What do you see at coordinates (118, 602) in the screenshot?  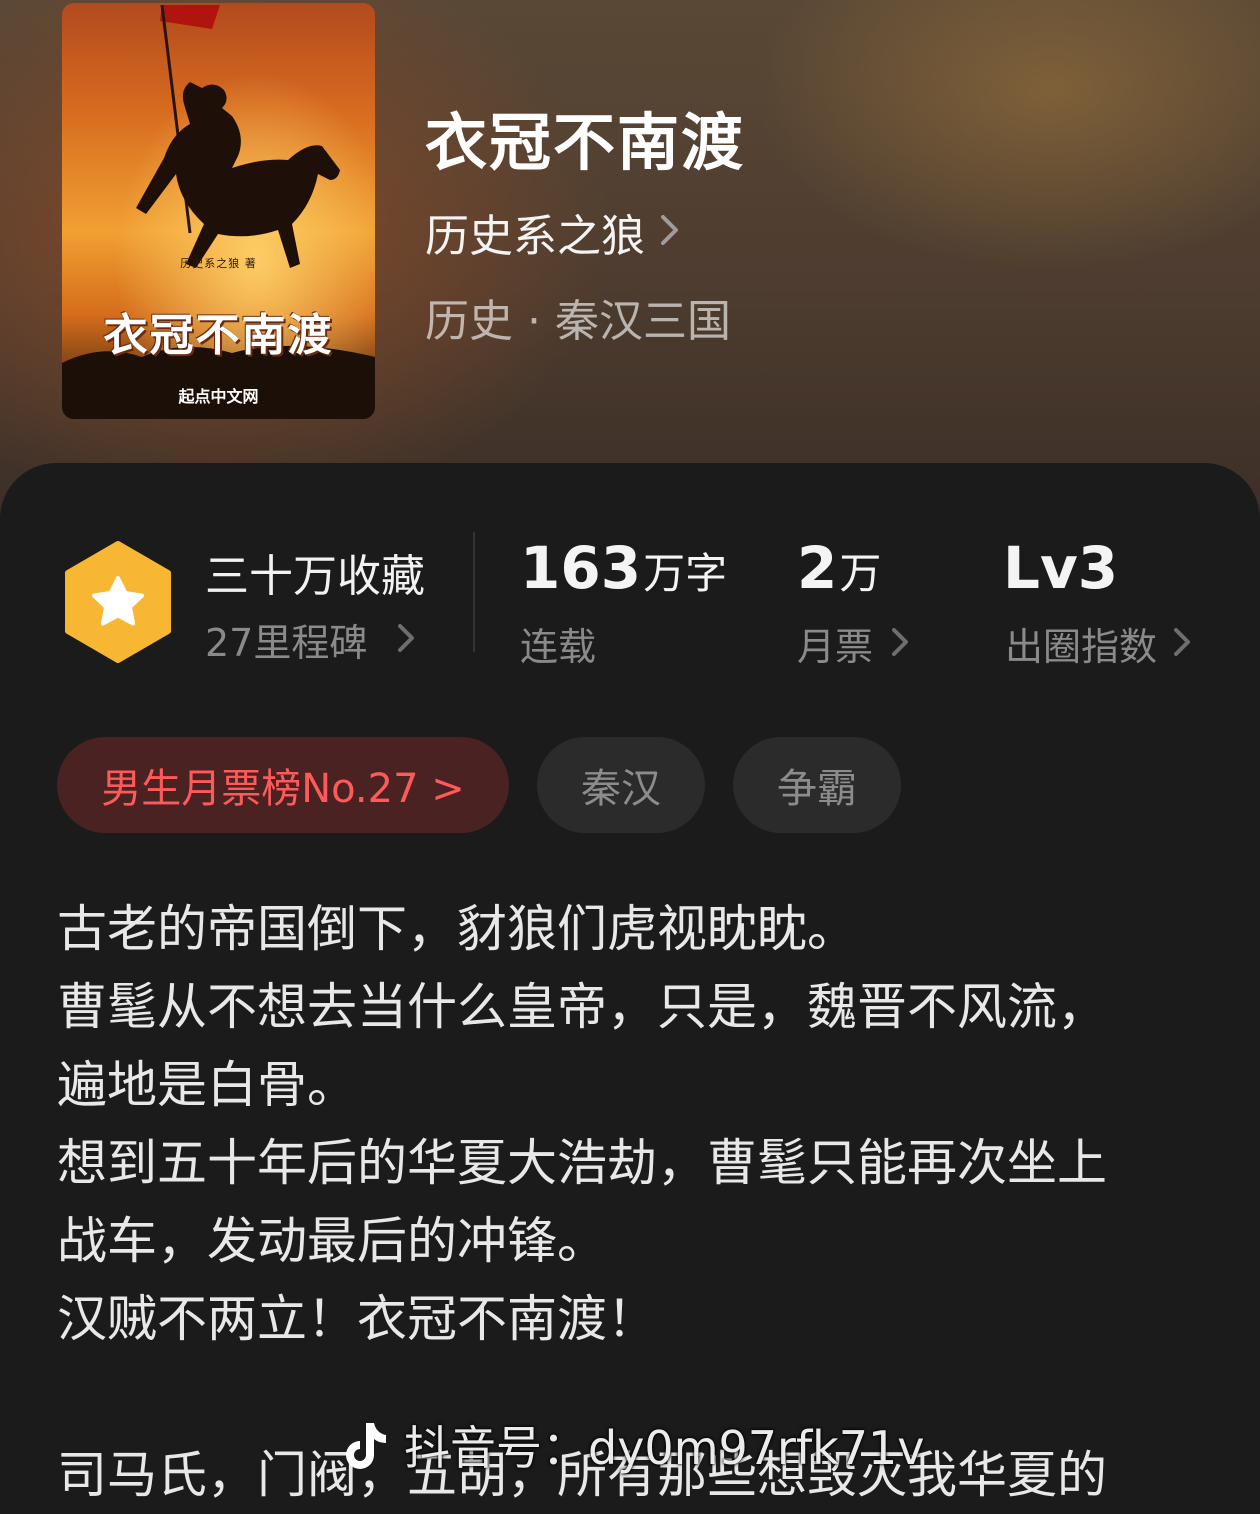 I see `star-hexagon-badge-icon` at bounding box center [118, 602].